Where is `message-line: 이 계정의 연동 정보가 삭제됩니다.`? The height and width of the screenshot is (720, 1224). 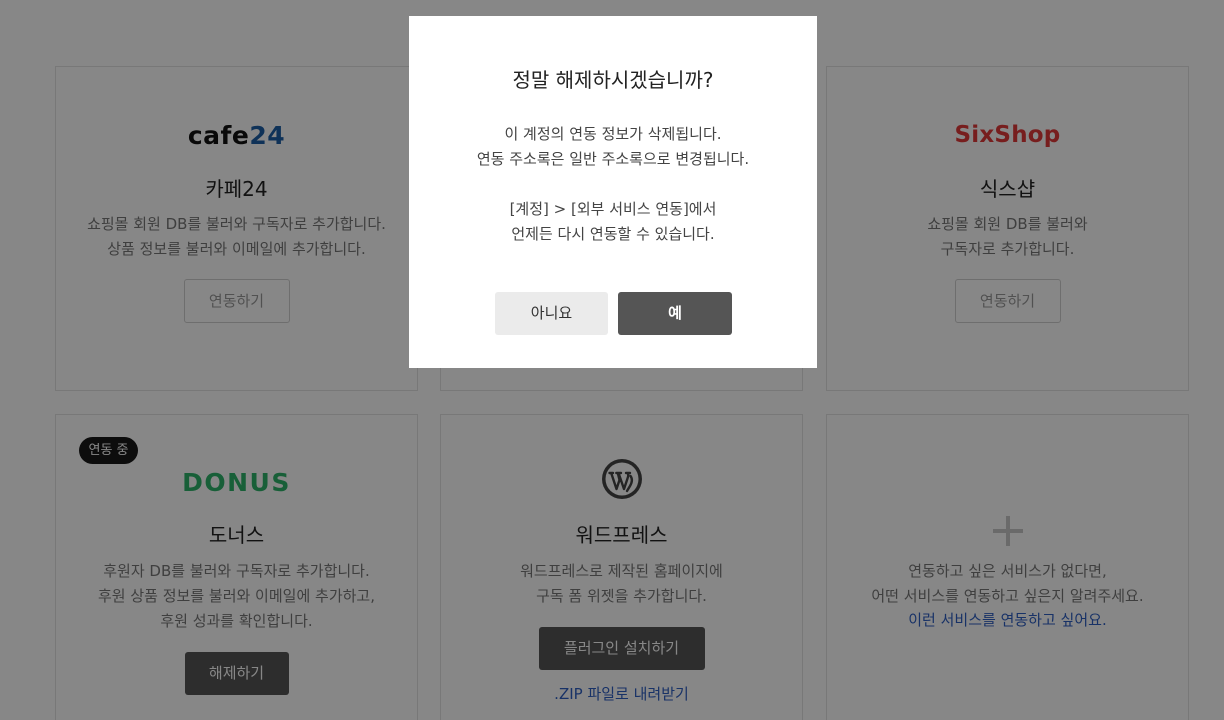 message-line: 이 계정의 연동 정보가 삭제됩니다. is located at coordinates (613, 134).